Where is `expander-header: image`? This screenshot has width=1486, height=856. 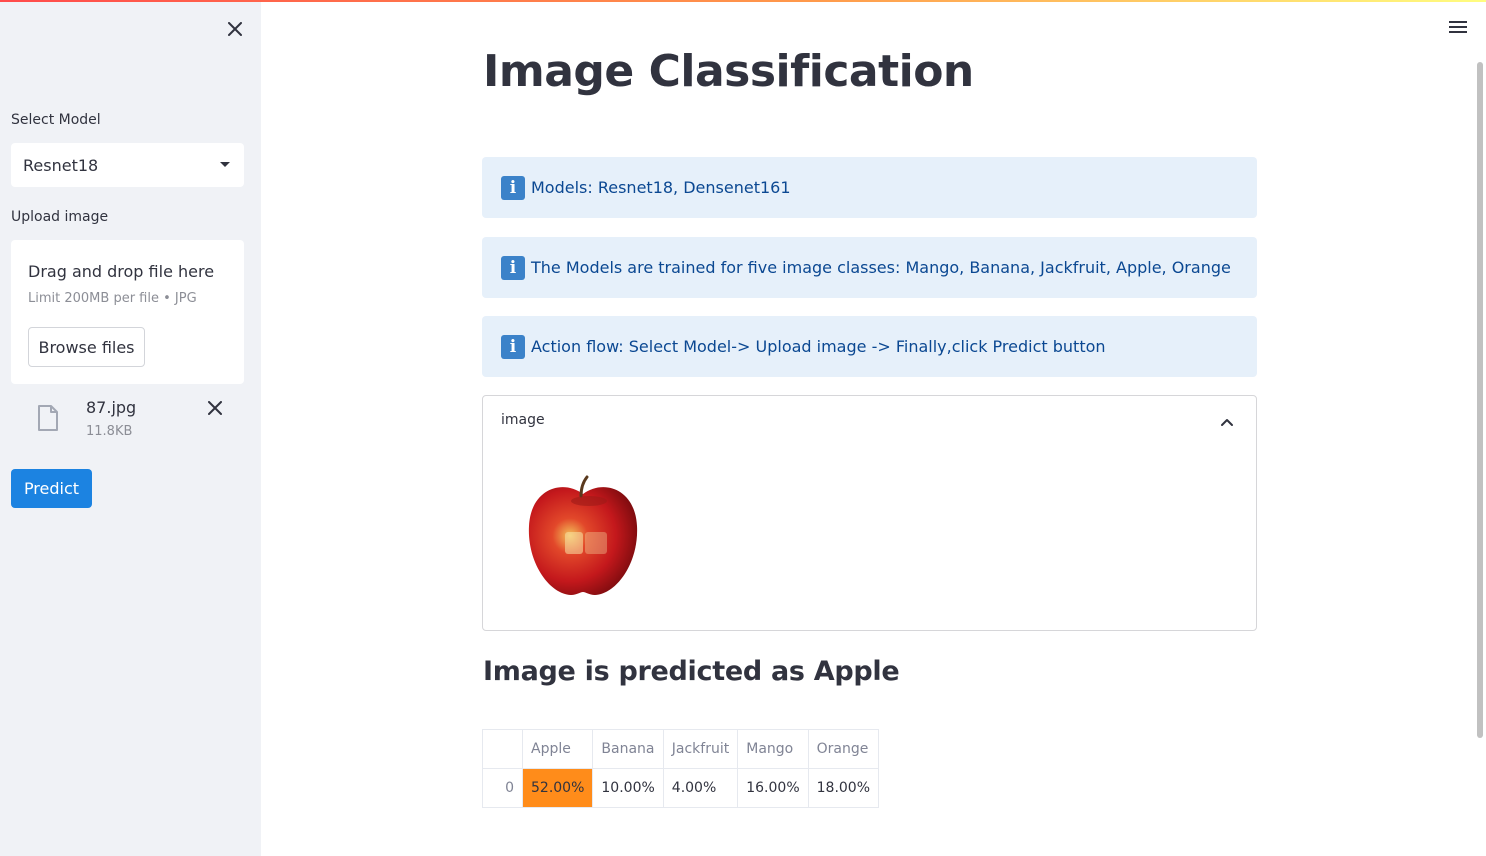
expander-header: image is located at coordinates (523, 420).